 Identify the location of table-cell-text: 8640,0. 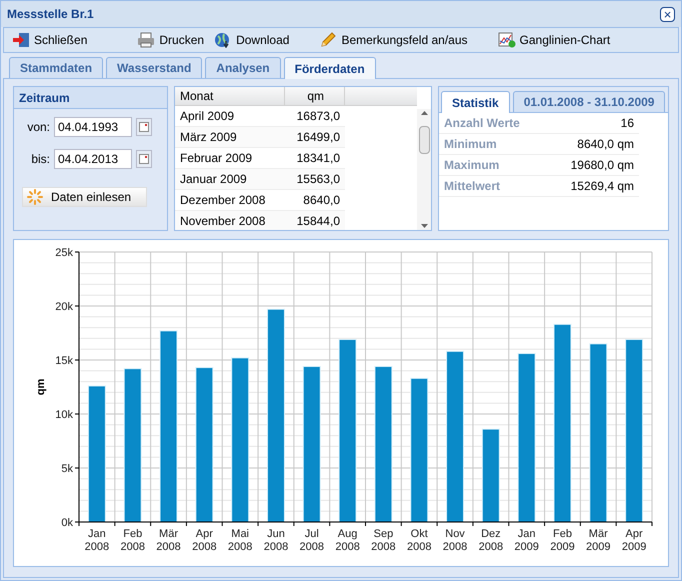
(321, 200).